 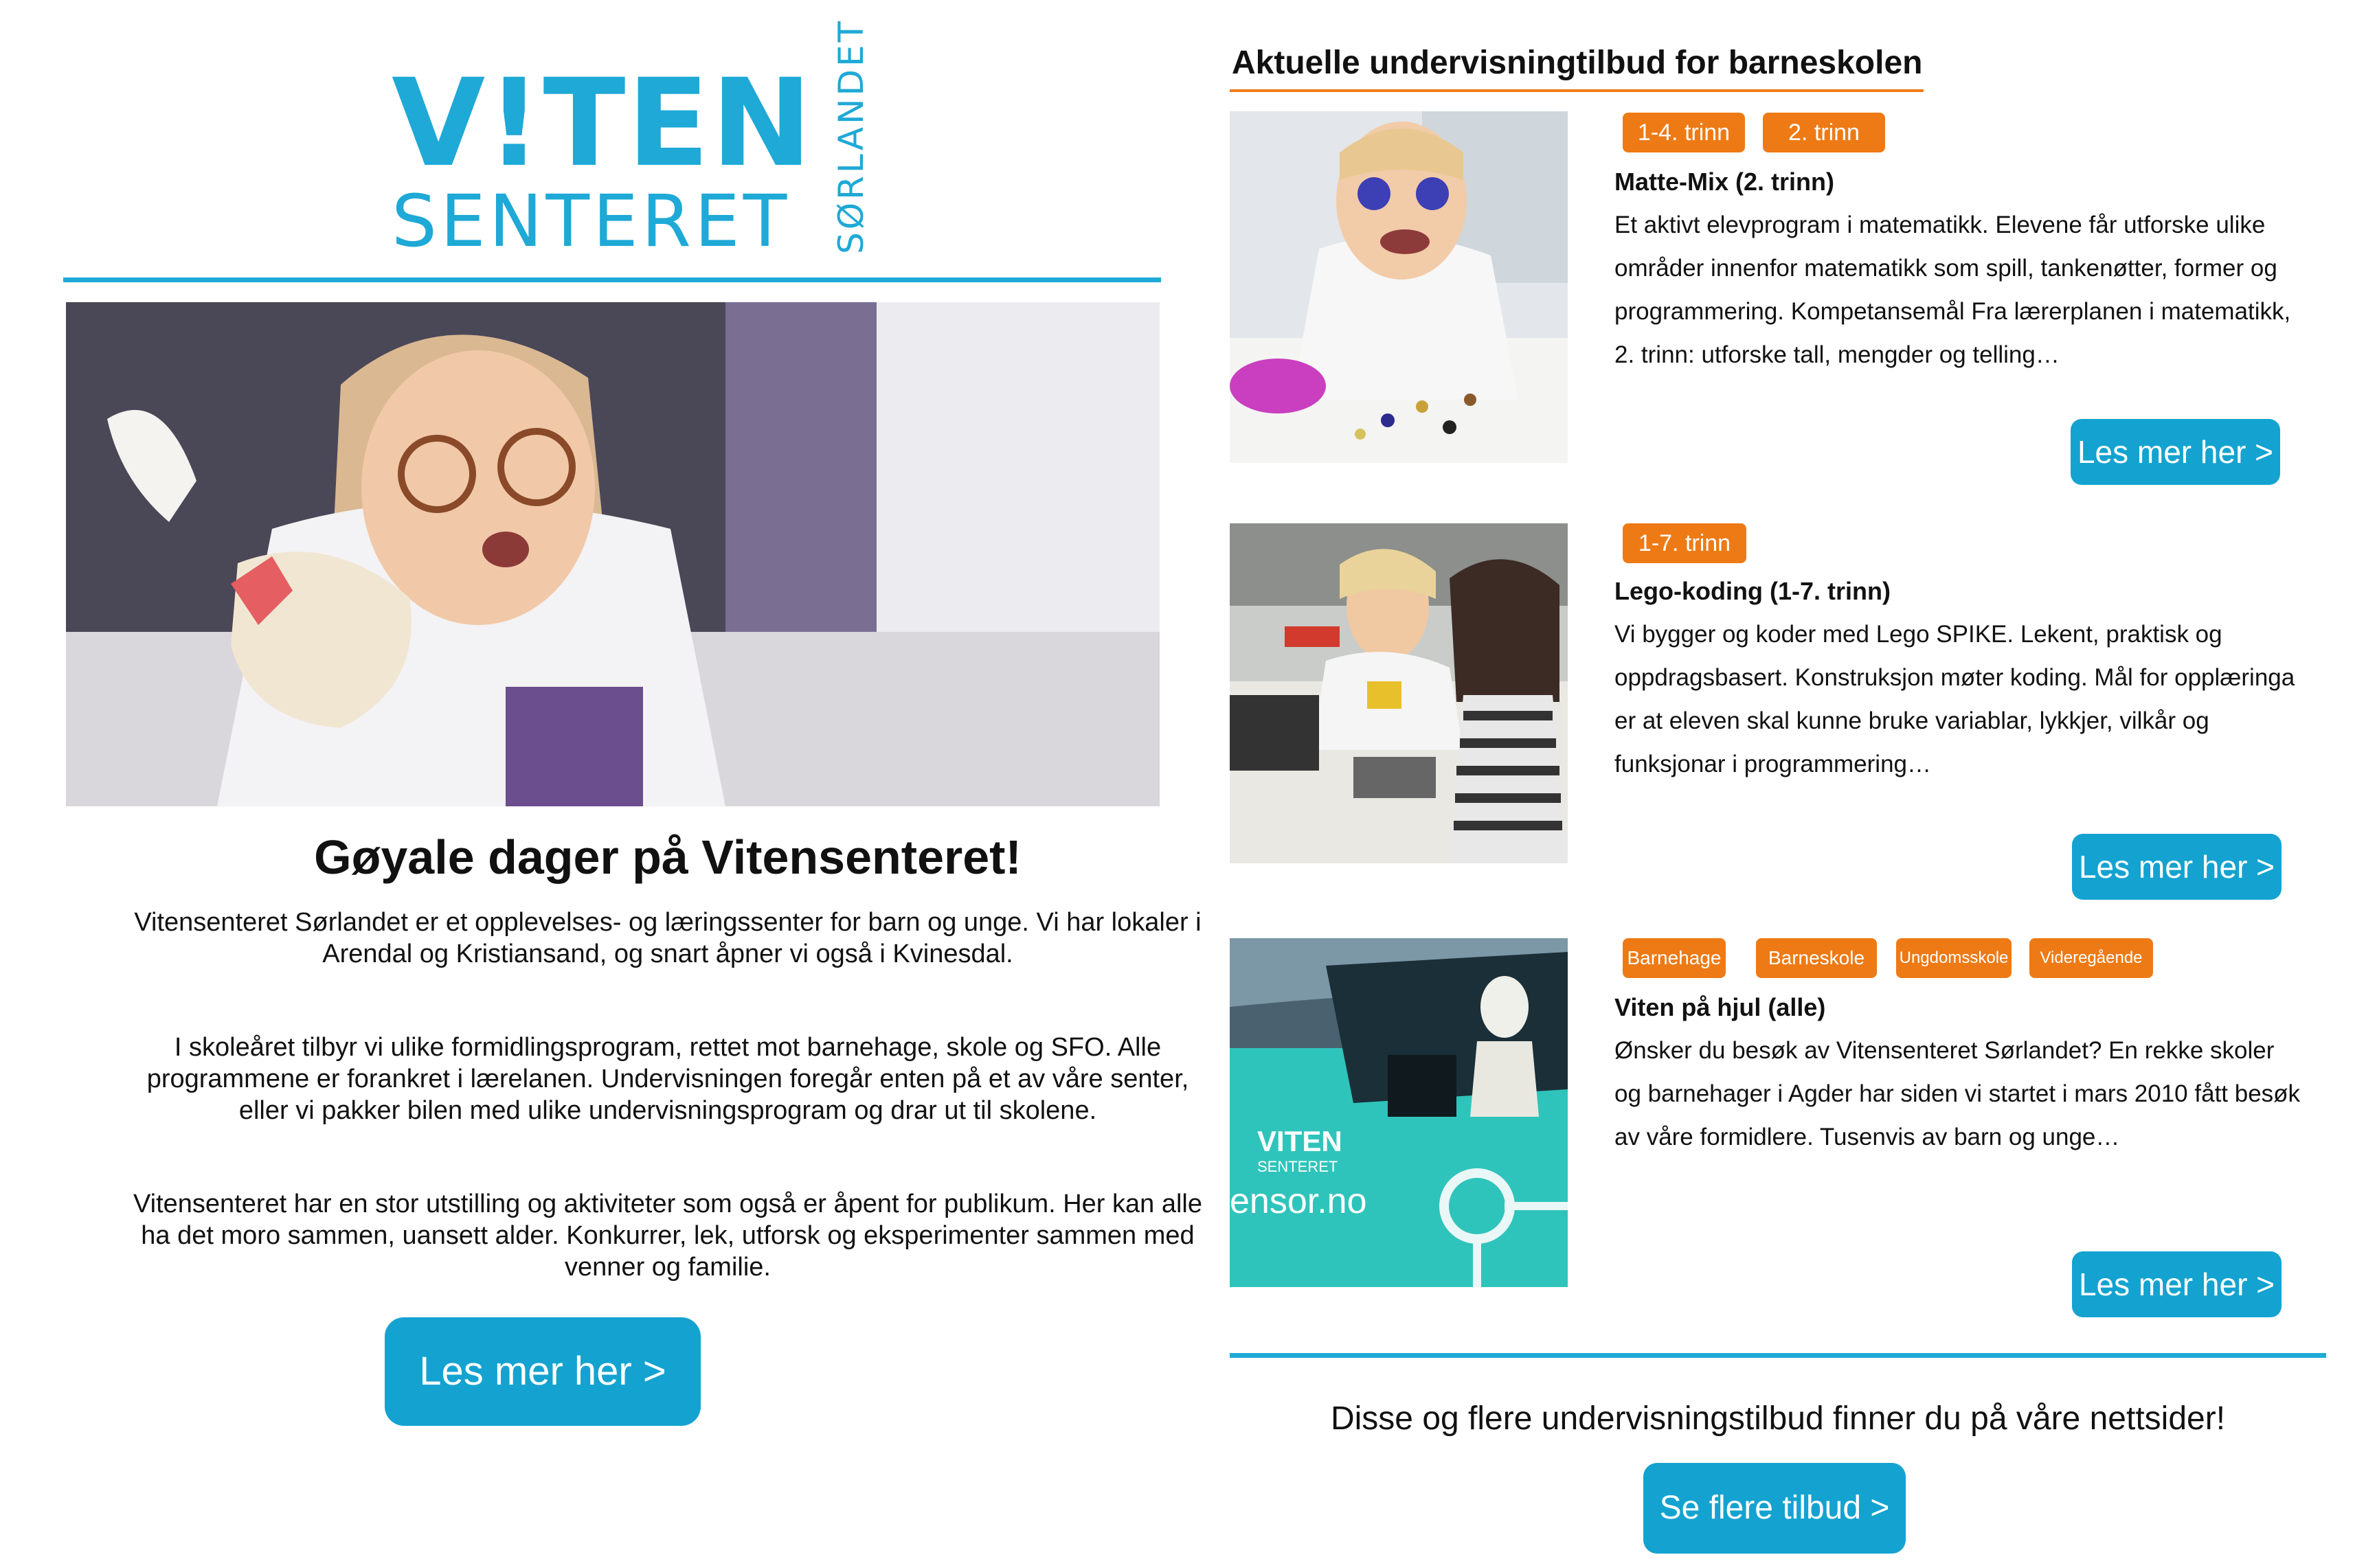 I want to click on vitensenteret-logo: V!TEN SENTERET SØRLANDET, so click(x=646, y=140).